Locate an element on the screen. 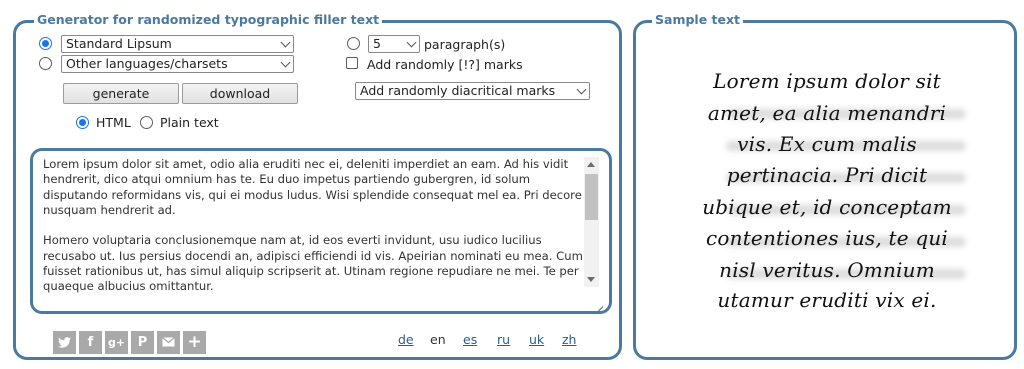 This screenshot has width=1024, height=369. sample-line: nisl veritus. Omnium is located at coordinates (827, 270).